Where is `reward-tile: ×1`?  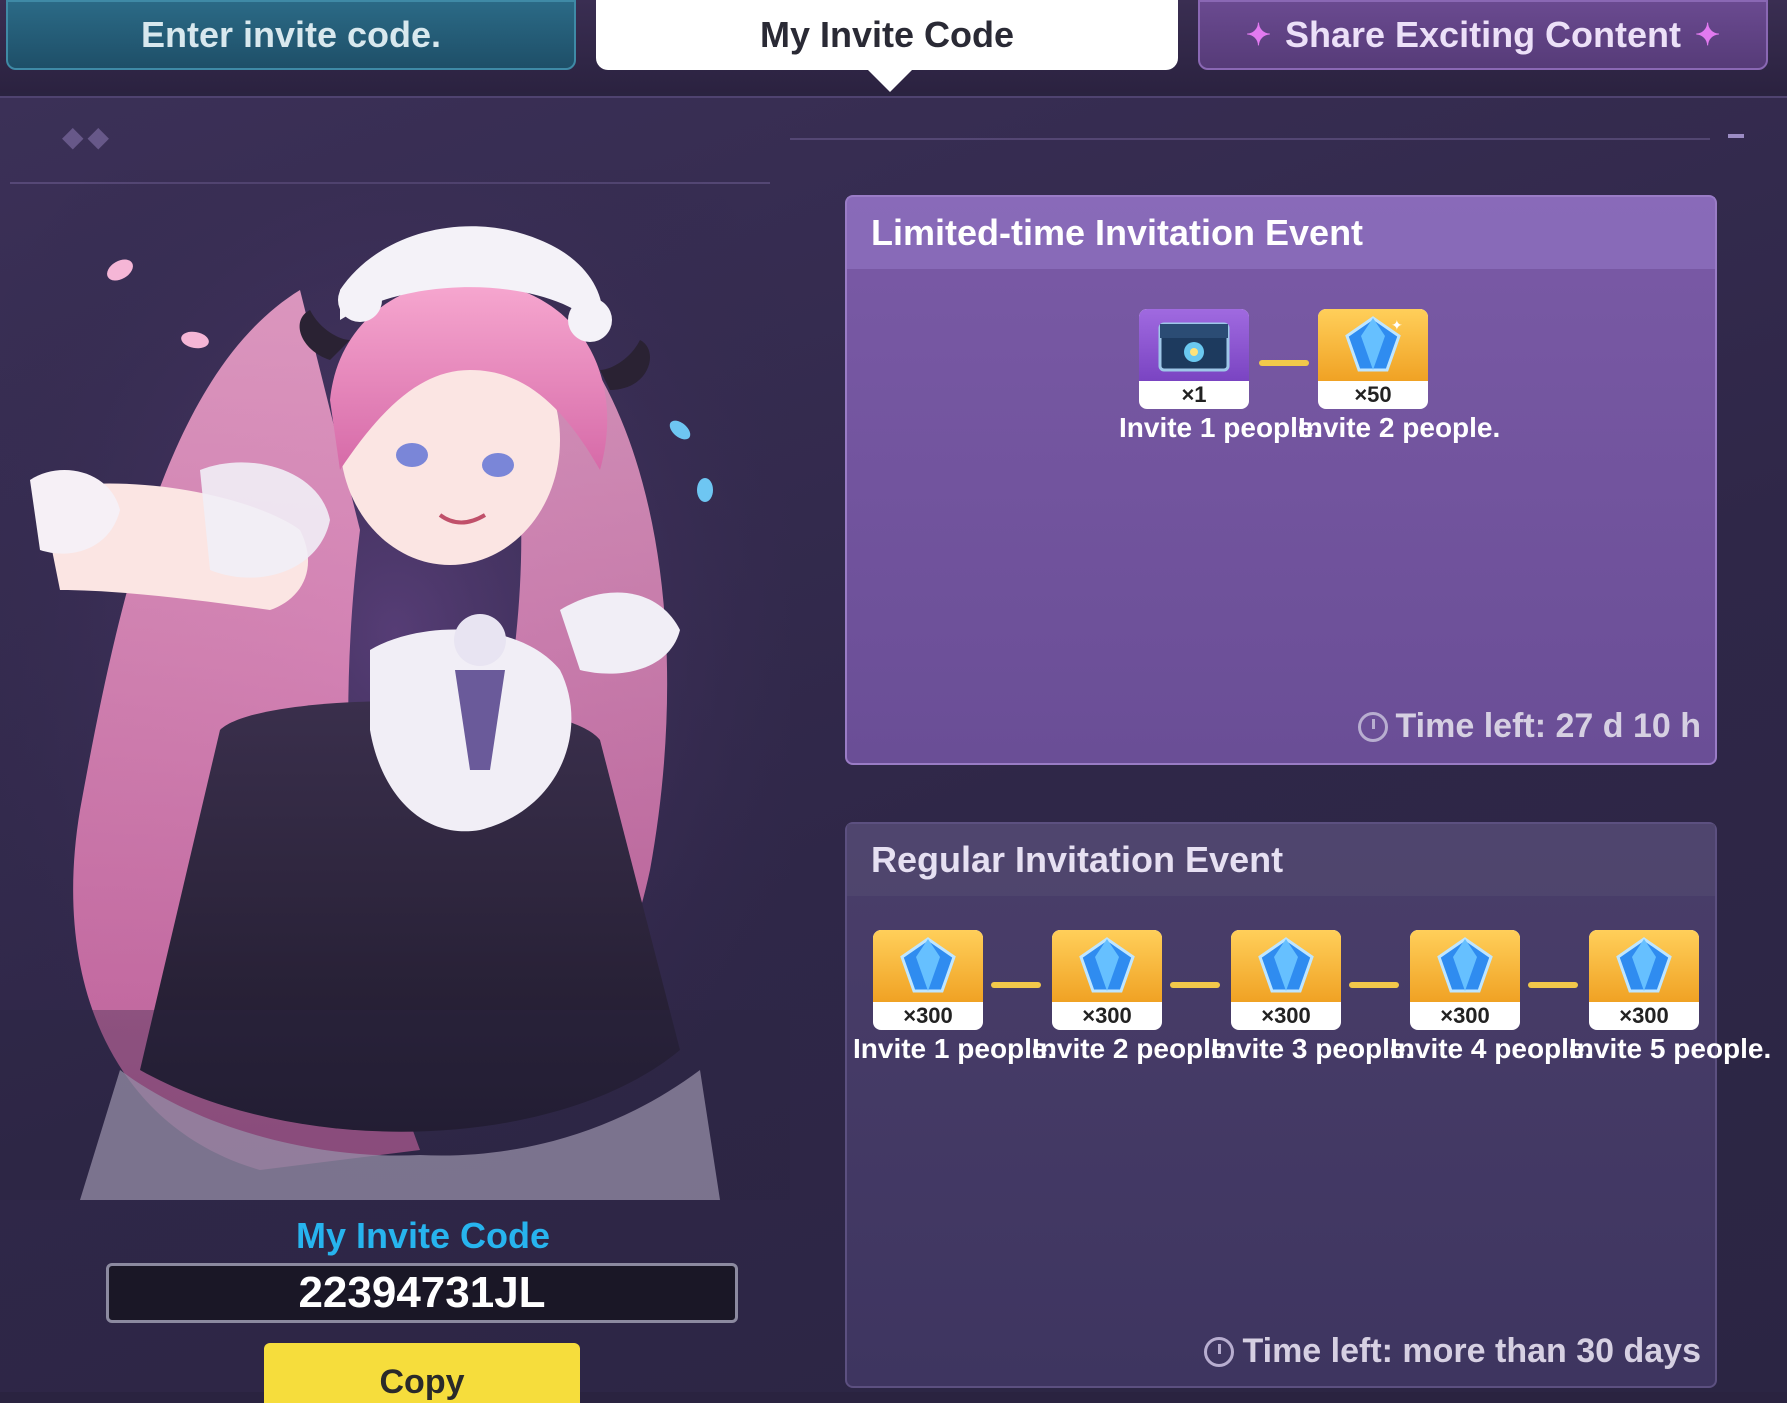
reward-tile: ×1 is located at coordinates (1194, 359).